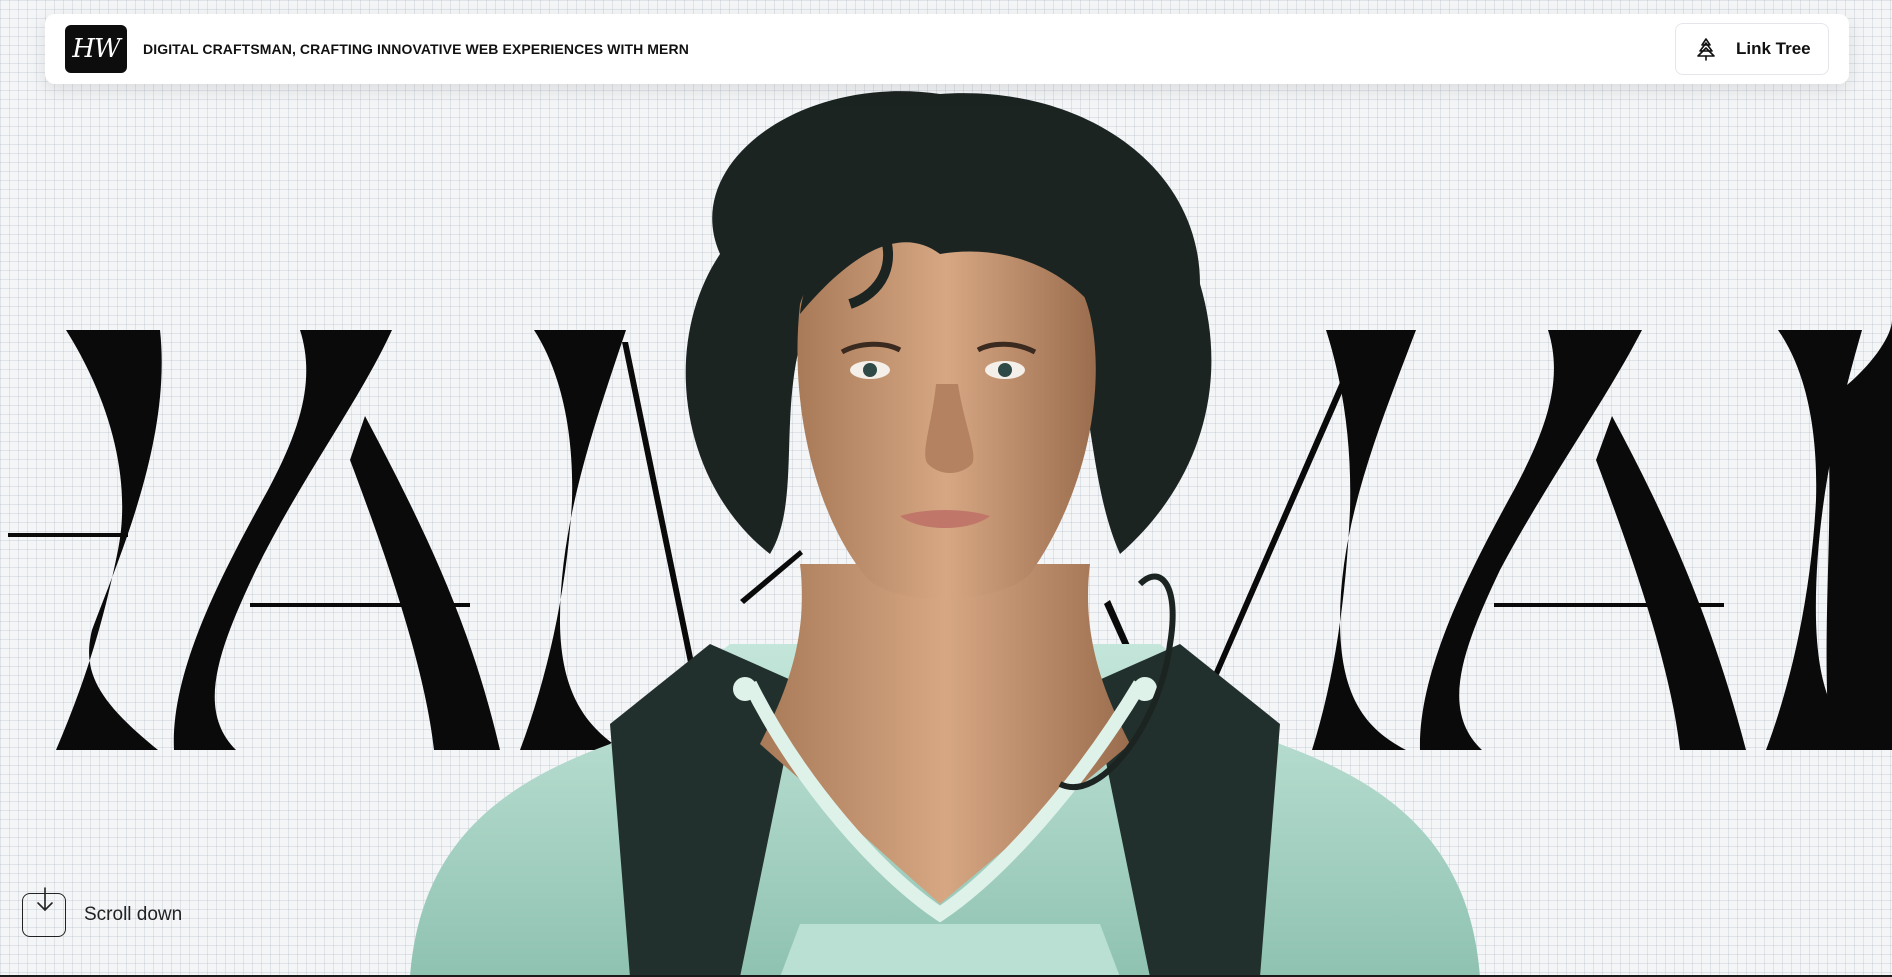  I want to click on letter-crossbar-left, so click(68, 535).